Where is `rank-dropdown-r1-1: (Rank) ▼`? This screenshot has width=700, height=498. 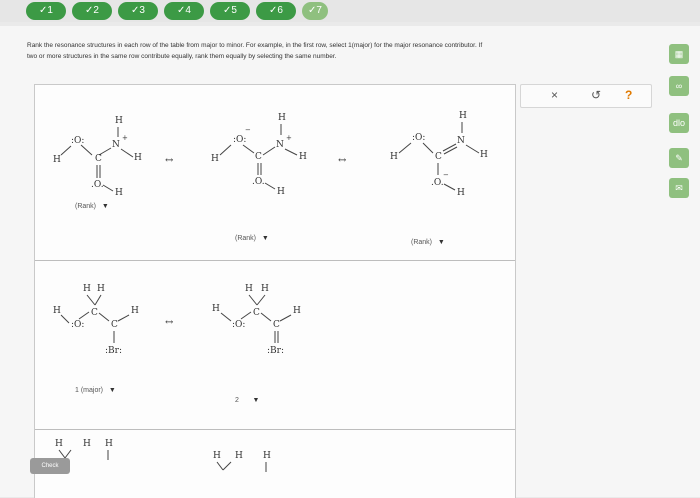 rank-dropdown-r1-1: (Rank) ▼ is located at coordinates (92, 206).